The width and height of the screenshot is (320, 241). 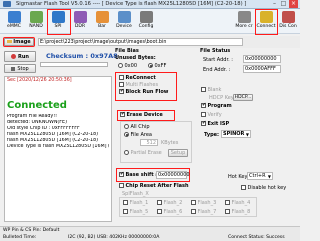 I want to click on radio-0x00: 0x00, so click(x=127, y=66).